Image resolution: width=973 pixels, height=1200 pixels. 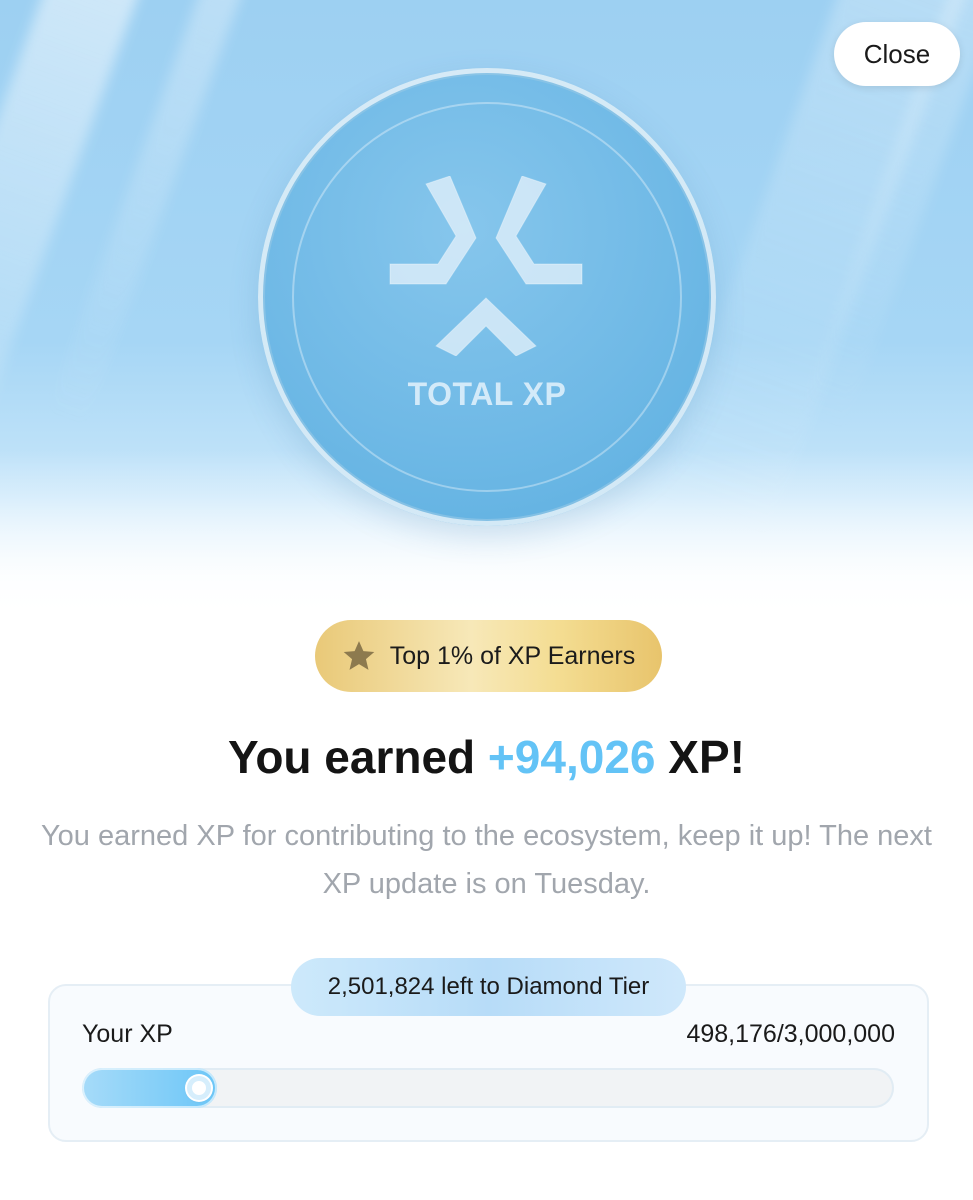 I want to click on xp-progress-knob, so click(x=198, y=1088).